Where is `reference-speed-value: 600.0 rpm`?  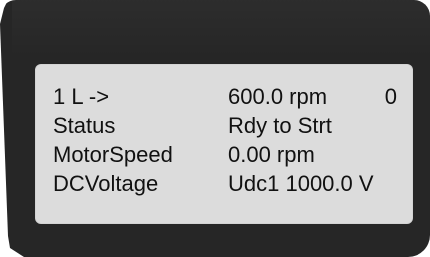
reference-speed-value: 600.0 rpm is located at coordinates (278, 96).